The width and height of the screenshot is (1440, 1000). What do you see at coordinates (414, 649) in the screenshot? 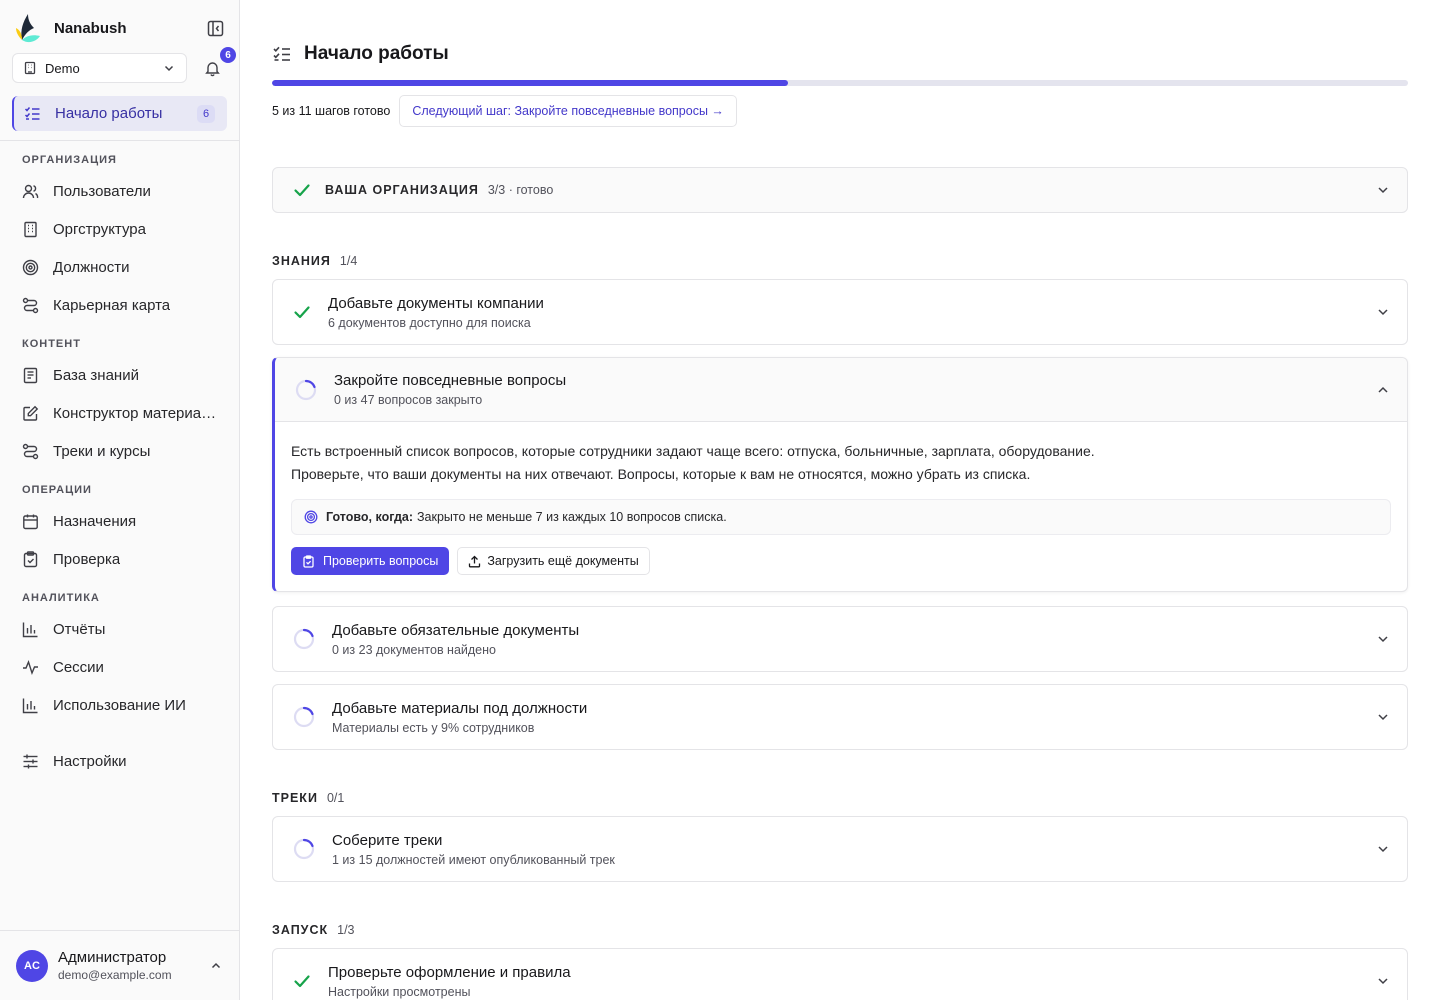
I see `step-subtitle: 0 из 23 документов найдено` at bounding box center [414, 649].